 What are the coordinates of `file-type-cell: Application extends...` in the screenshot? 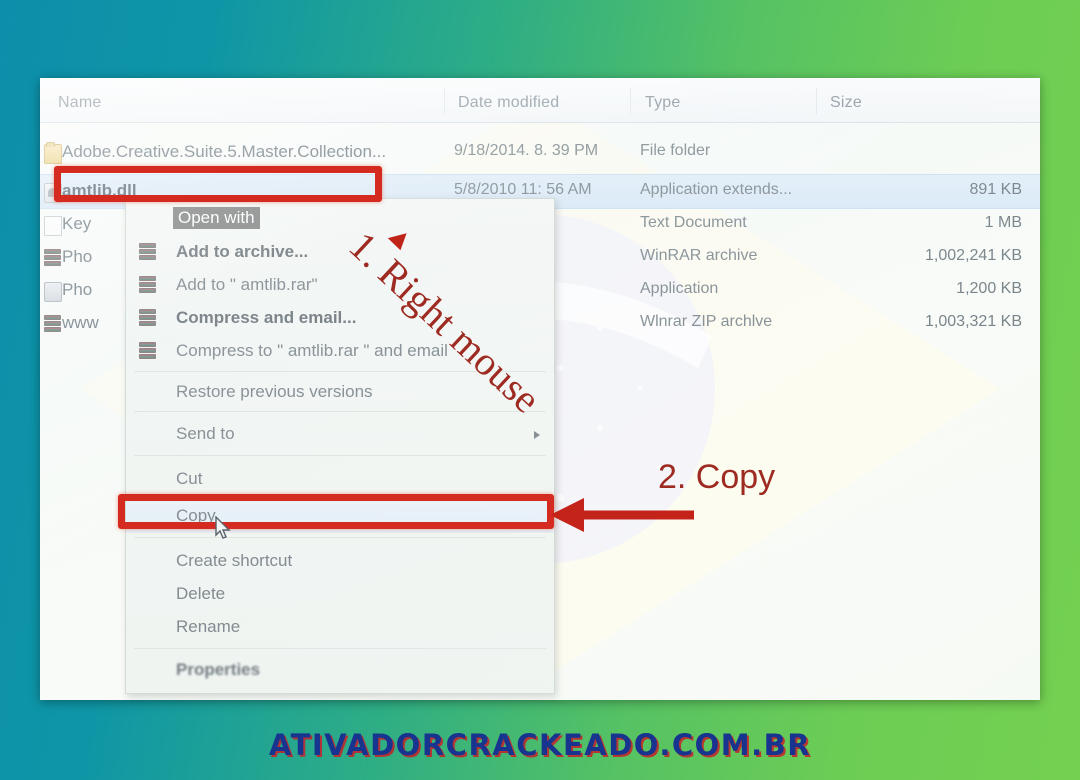 It's located at (716, 189).